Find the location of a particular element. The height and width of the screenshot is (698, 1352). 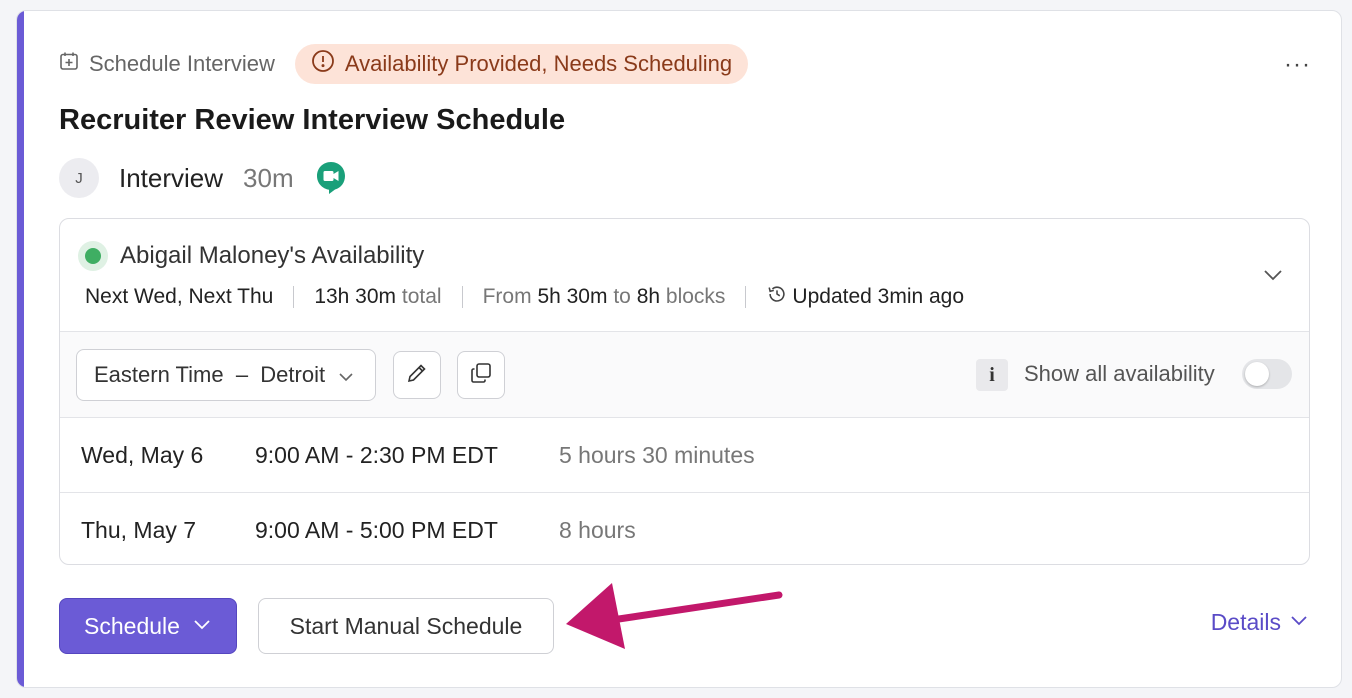

card-accent-bar is located at coordinates (20, 349).